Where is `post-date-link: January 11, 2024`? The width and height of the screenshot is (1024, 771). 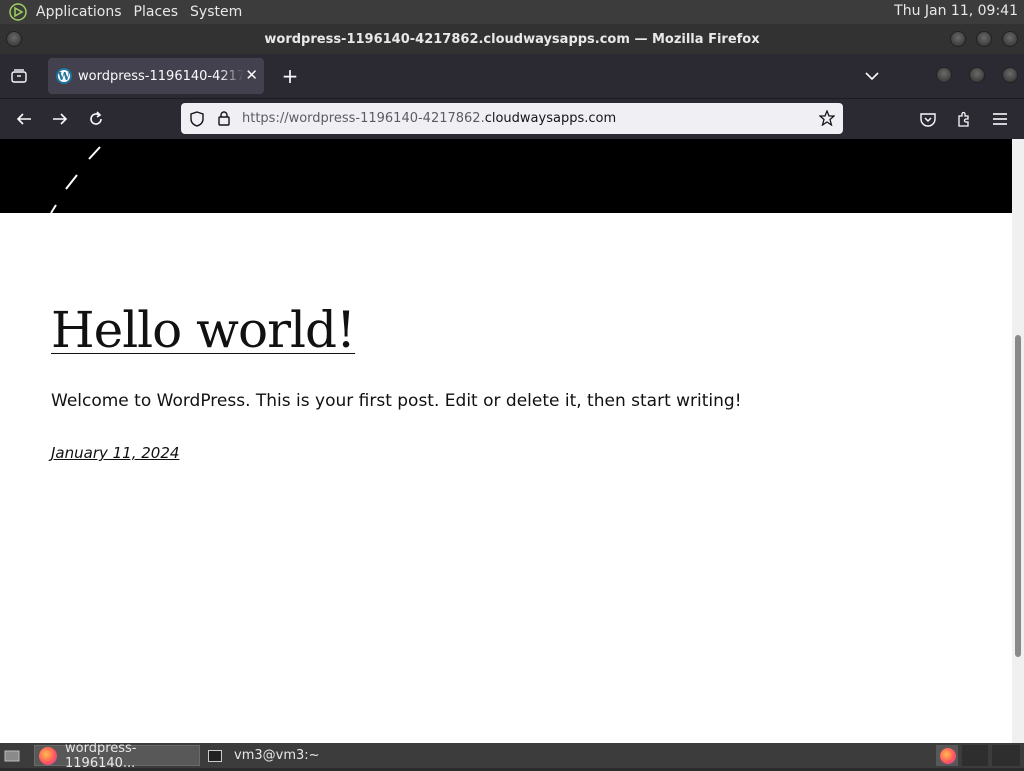 post-date-link: January 11, 2024 is located at coordinates (115, 453).